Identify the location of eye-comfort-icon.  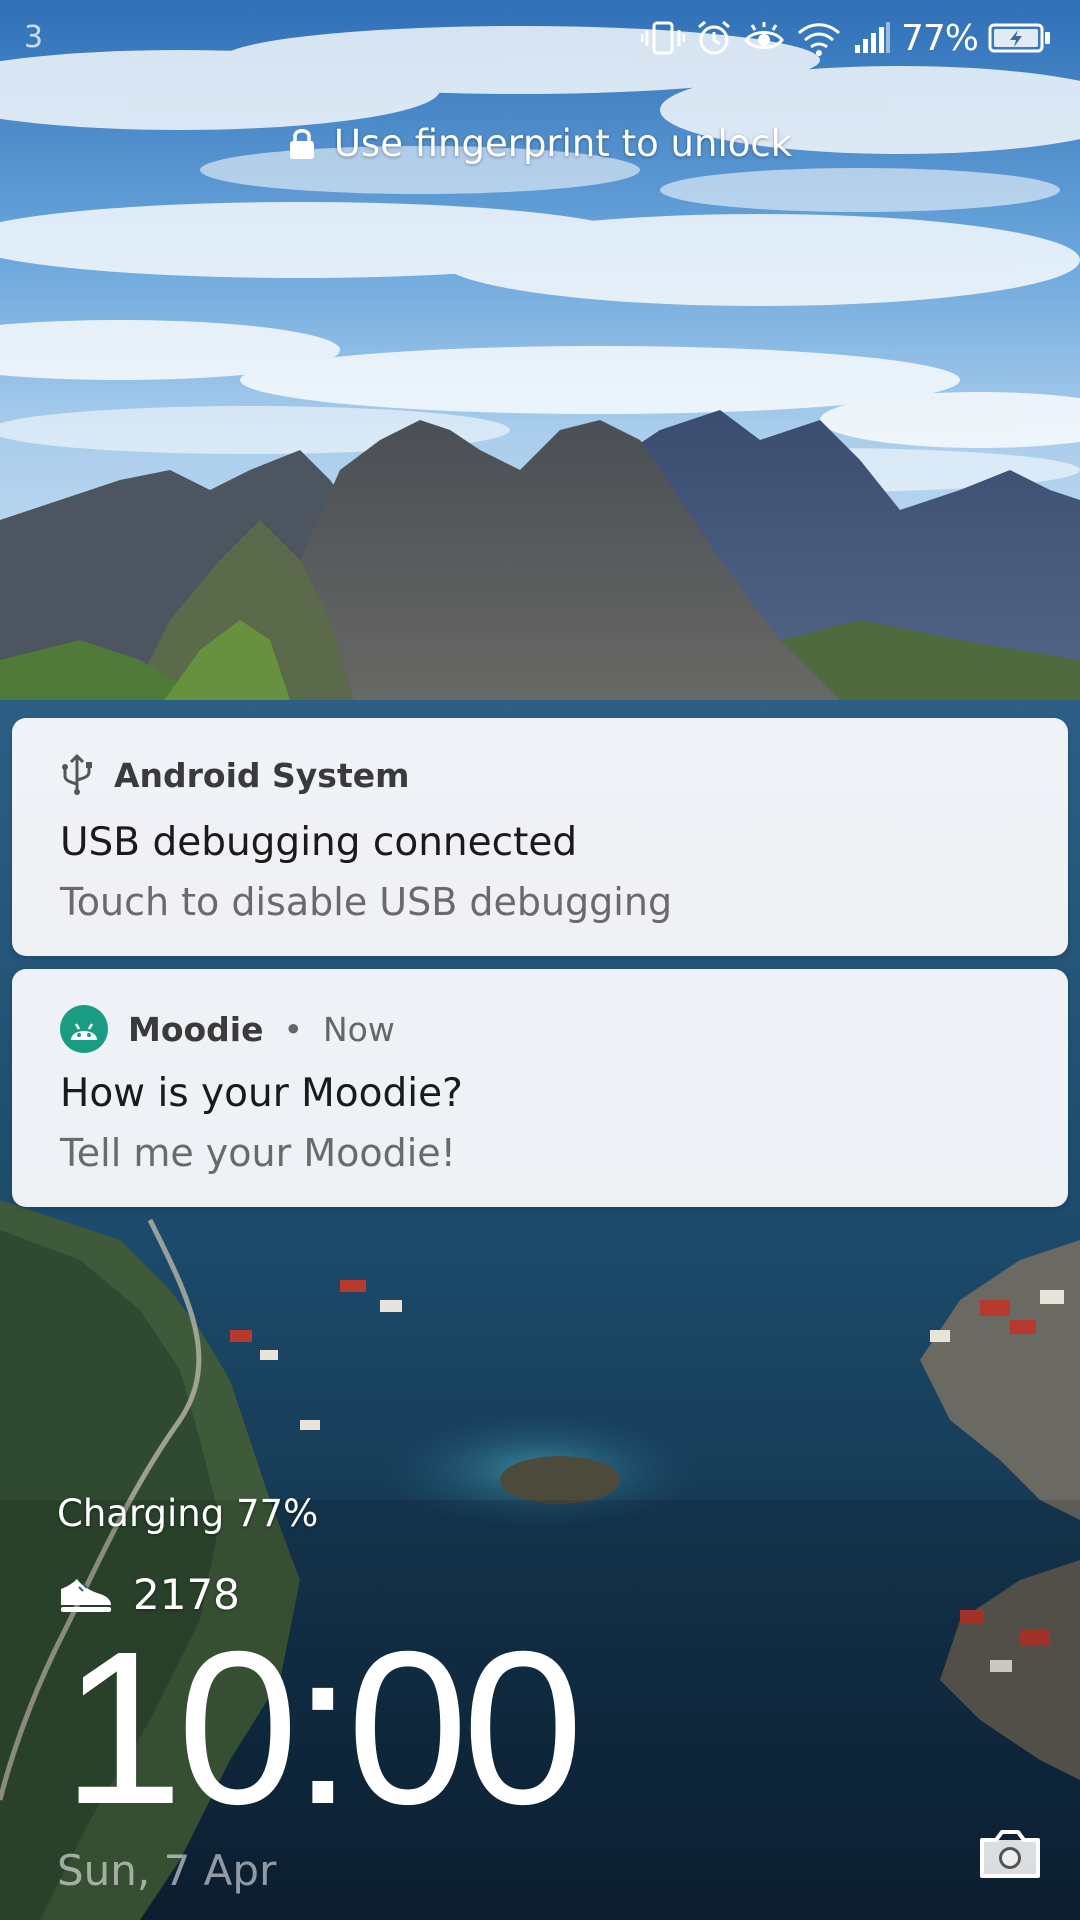
(764, 35).